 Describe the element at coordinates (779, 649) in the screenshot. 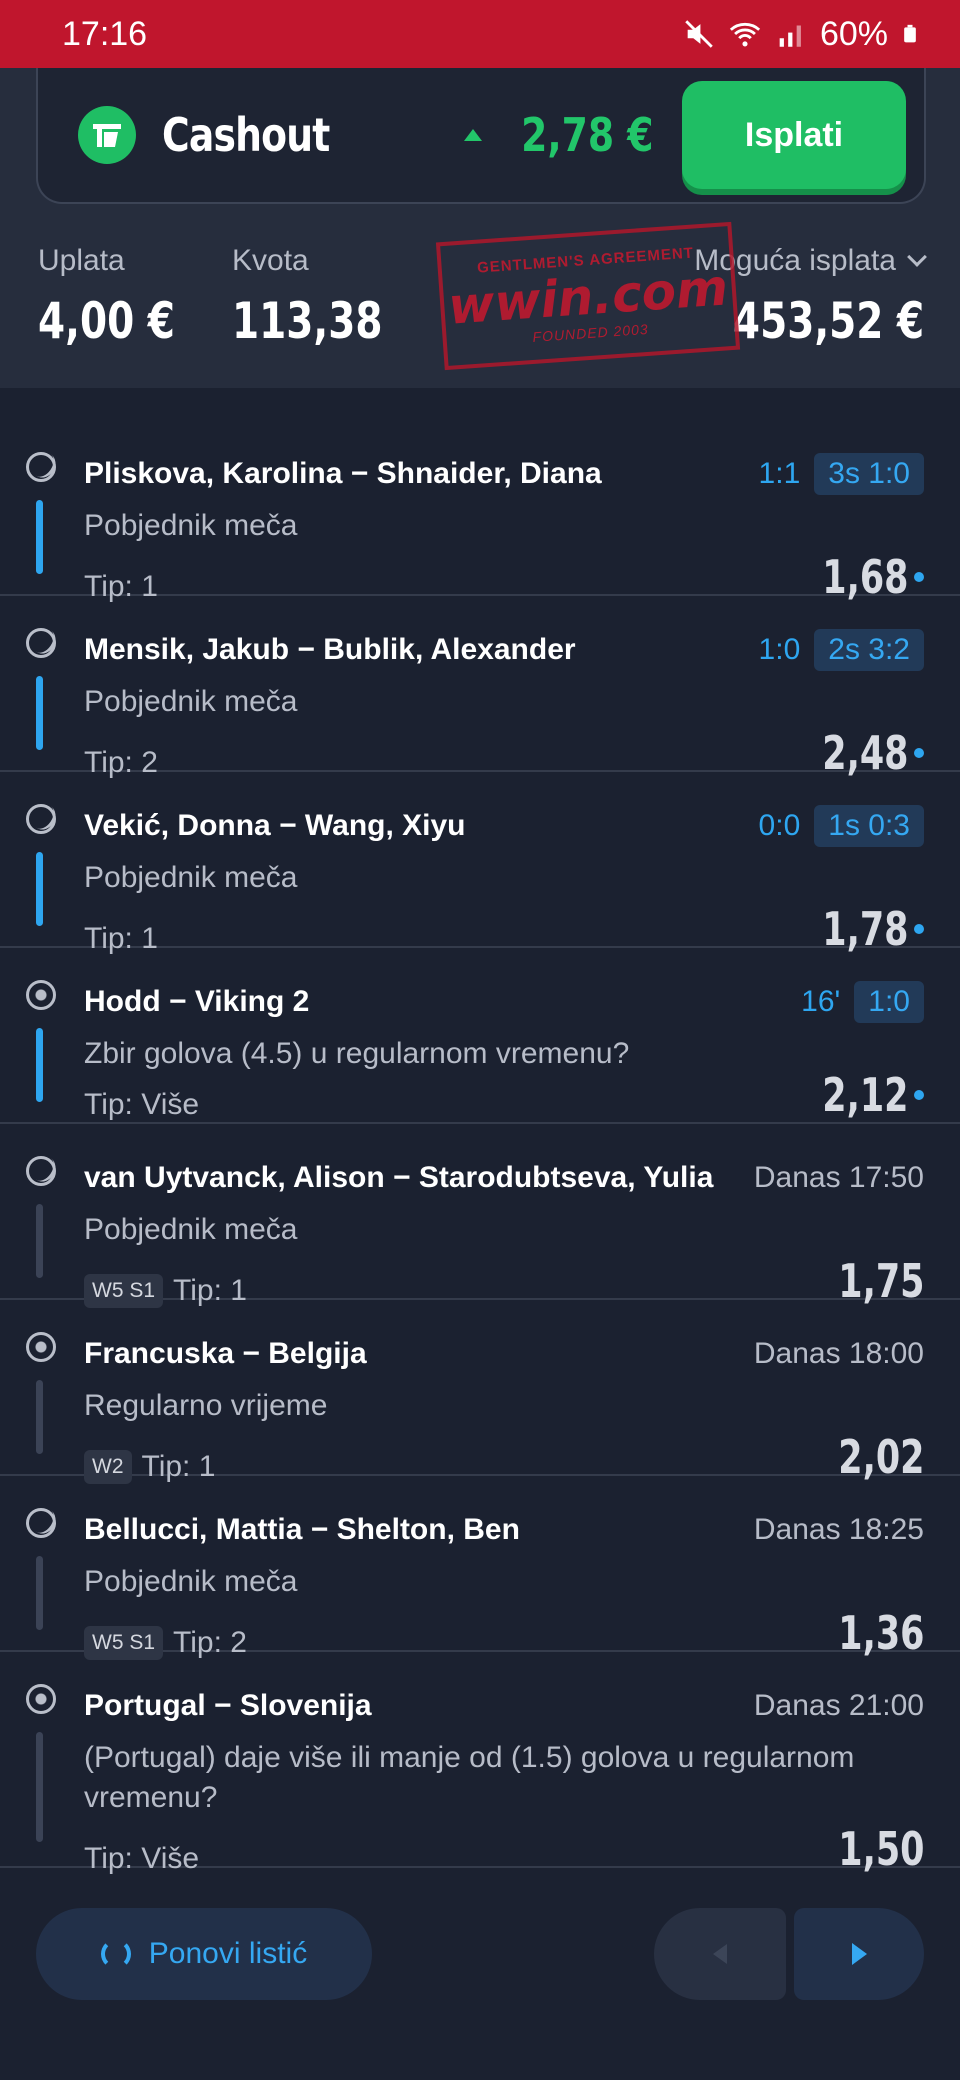

I see `score: 1:0` at that location.